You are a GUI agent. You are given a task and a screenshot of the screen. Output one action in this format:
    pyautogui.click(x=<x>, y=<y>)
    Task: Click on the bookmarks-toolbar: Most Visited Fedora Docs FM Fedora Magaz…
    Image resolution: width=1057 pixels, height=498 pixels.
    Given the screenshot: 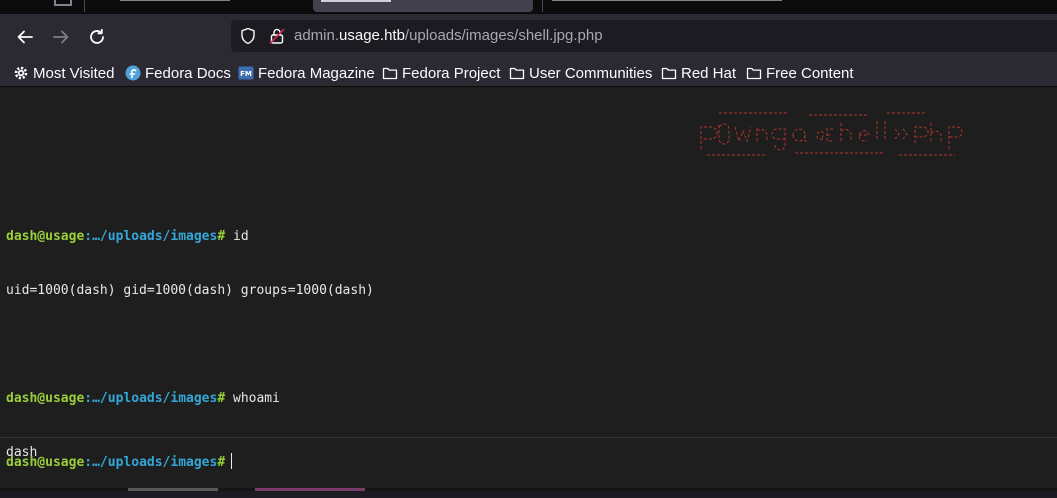 What is the action you would take?
    pyautogui.click(x=528, y=73)
    